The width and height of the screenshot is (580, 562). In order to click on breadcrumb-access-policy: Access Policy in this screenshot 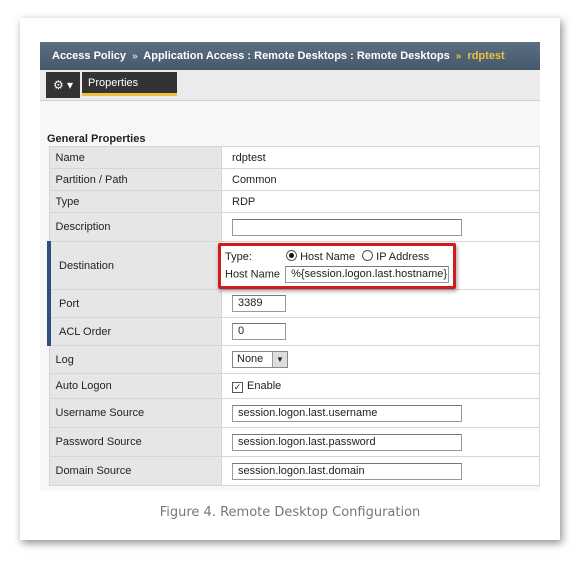, I will do `click(89, 56)`.